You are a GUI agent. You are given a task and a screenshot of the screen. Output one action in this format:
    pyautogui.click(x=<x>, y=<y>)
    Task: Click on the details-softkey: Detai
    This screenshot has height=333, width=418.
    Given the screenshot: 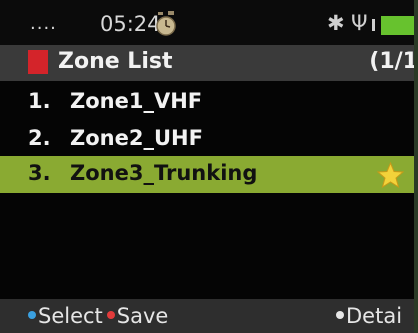 What is the action you would take?
    pyautogui.click(x=374, y=316)
    